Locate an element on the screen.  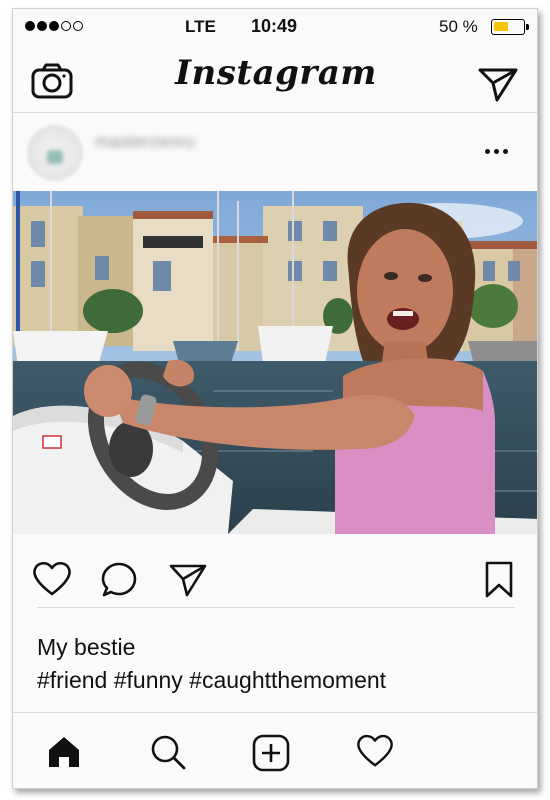
share-icon is located at coordinates (188, 580).